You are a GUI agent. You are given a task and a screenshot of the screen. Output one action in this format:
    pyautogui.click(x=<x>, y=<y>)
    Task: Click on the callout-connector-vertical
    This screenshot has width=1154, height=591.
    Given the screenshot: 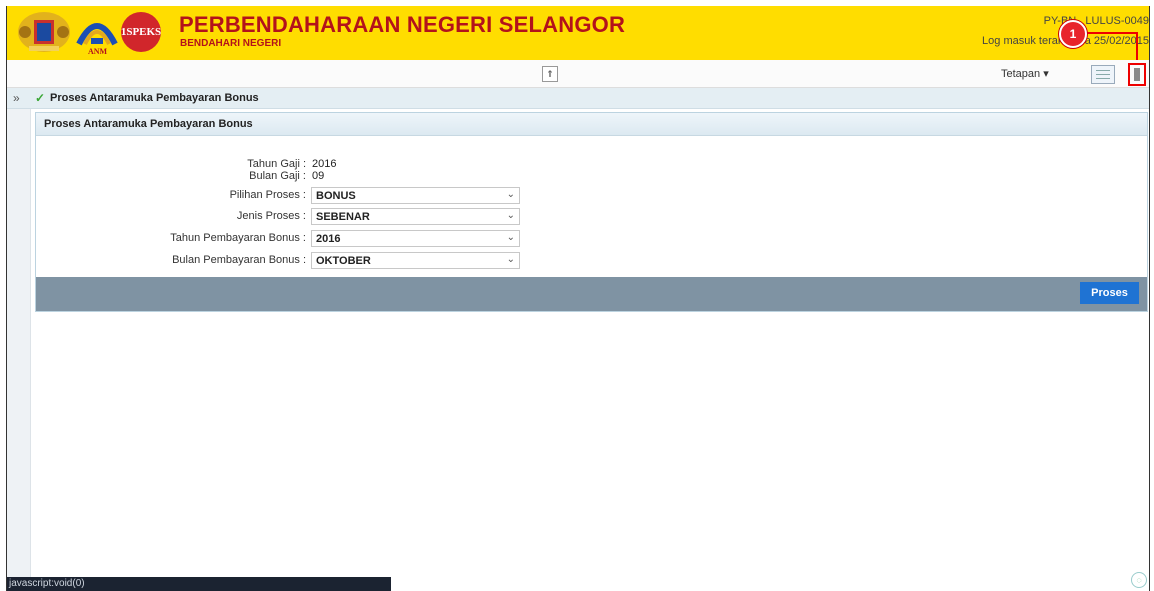 What is the action you would take?
    pyautogui.click(x=1137, y=47)
    